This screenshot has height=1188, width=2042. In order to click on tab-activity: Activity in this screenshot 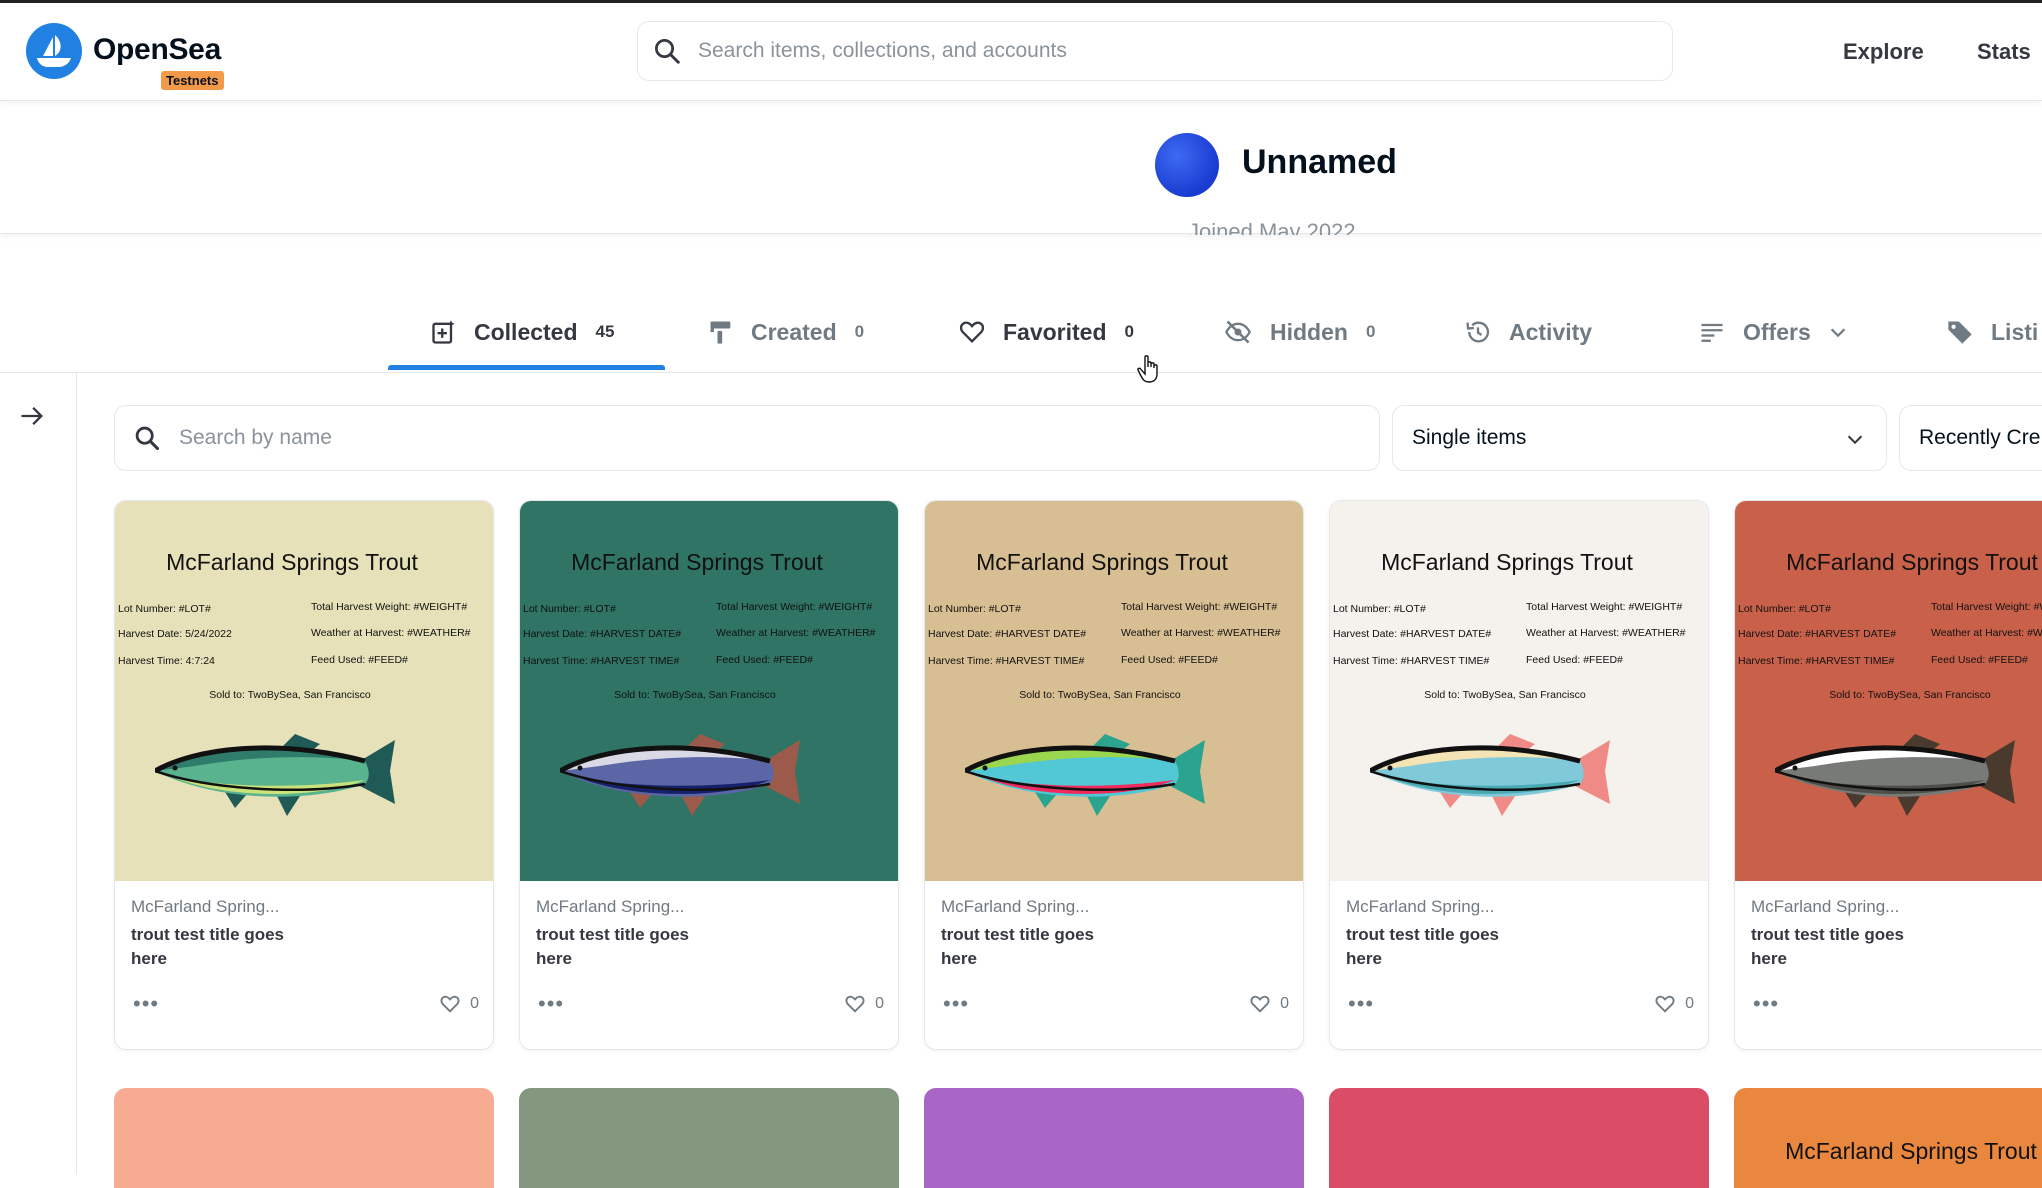, I will do `click(1527, 332)`.